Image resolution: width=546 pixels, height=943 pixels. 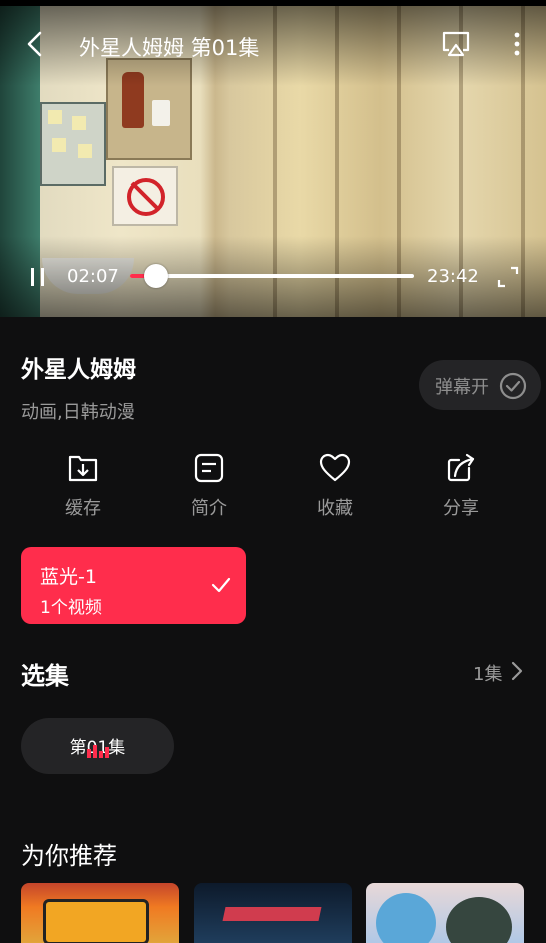 I want to click on video-frame-noticeboard, so click(x=73, y=144).